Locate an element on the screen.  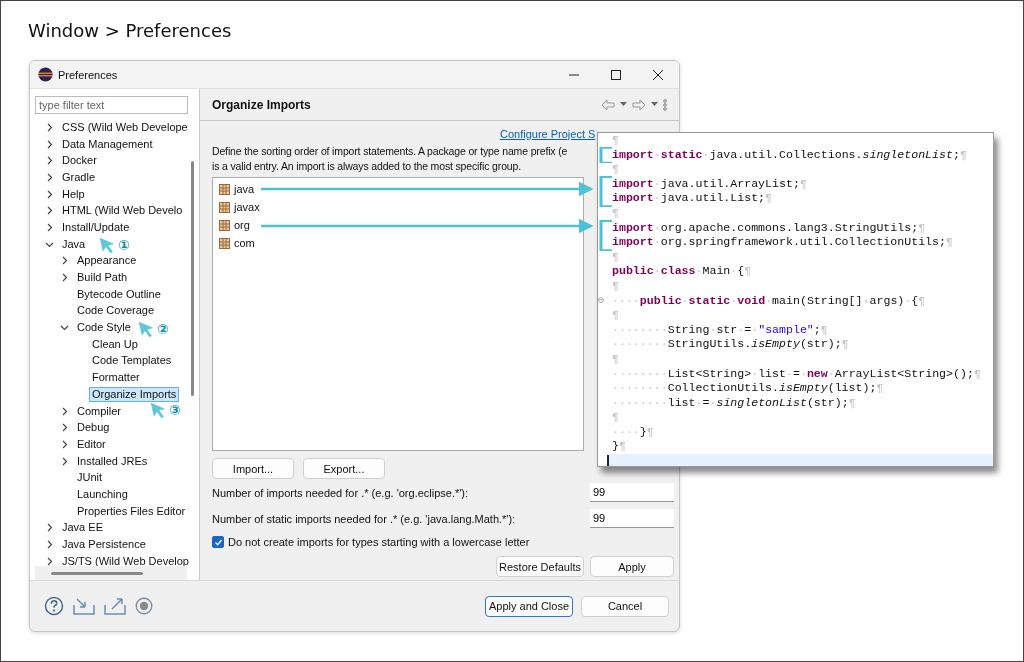
tree-item: Organize Imports is located at coordinates (134, 394).